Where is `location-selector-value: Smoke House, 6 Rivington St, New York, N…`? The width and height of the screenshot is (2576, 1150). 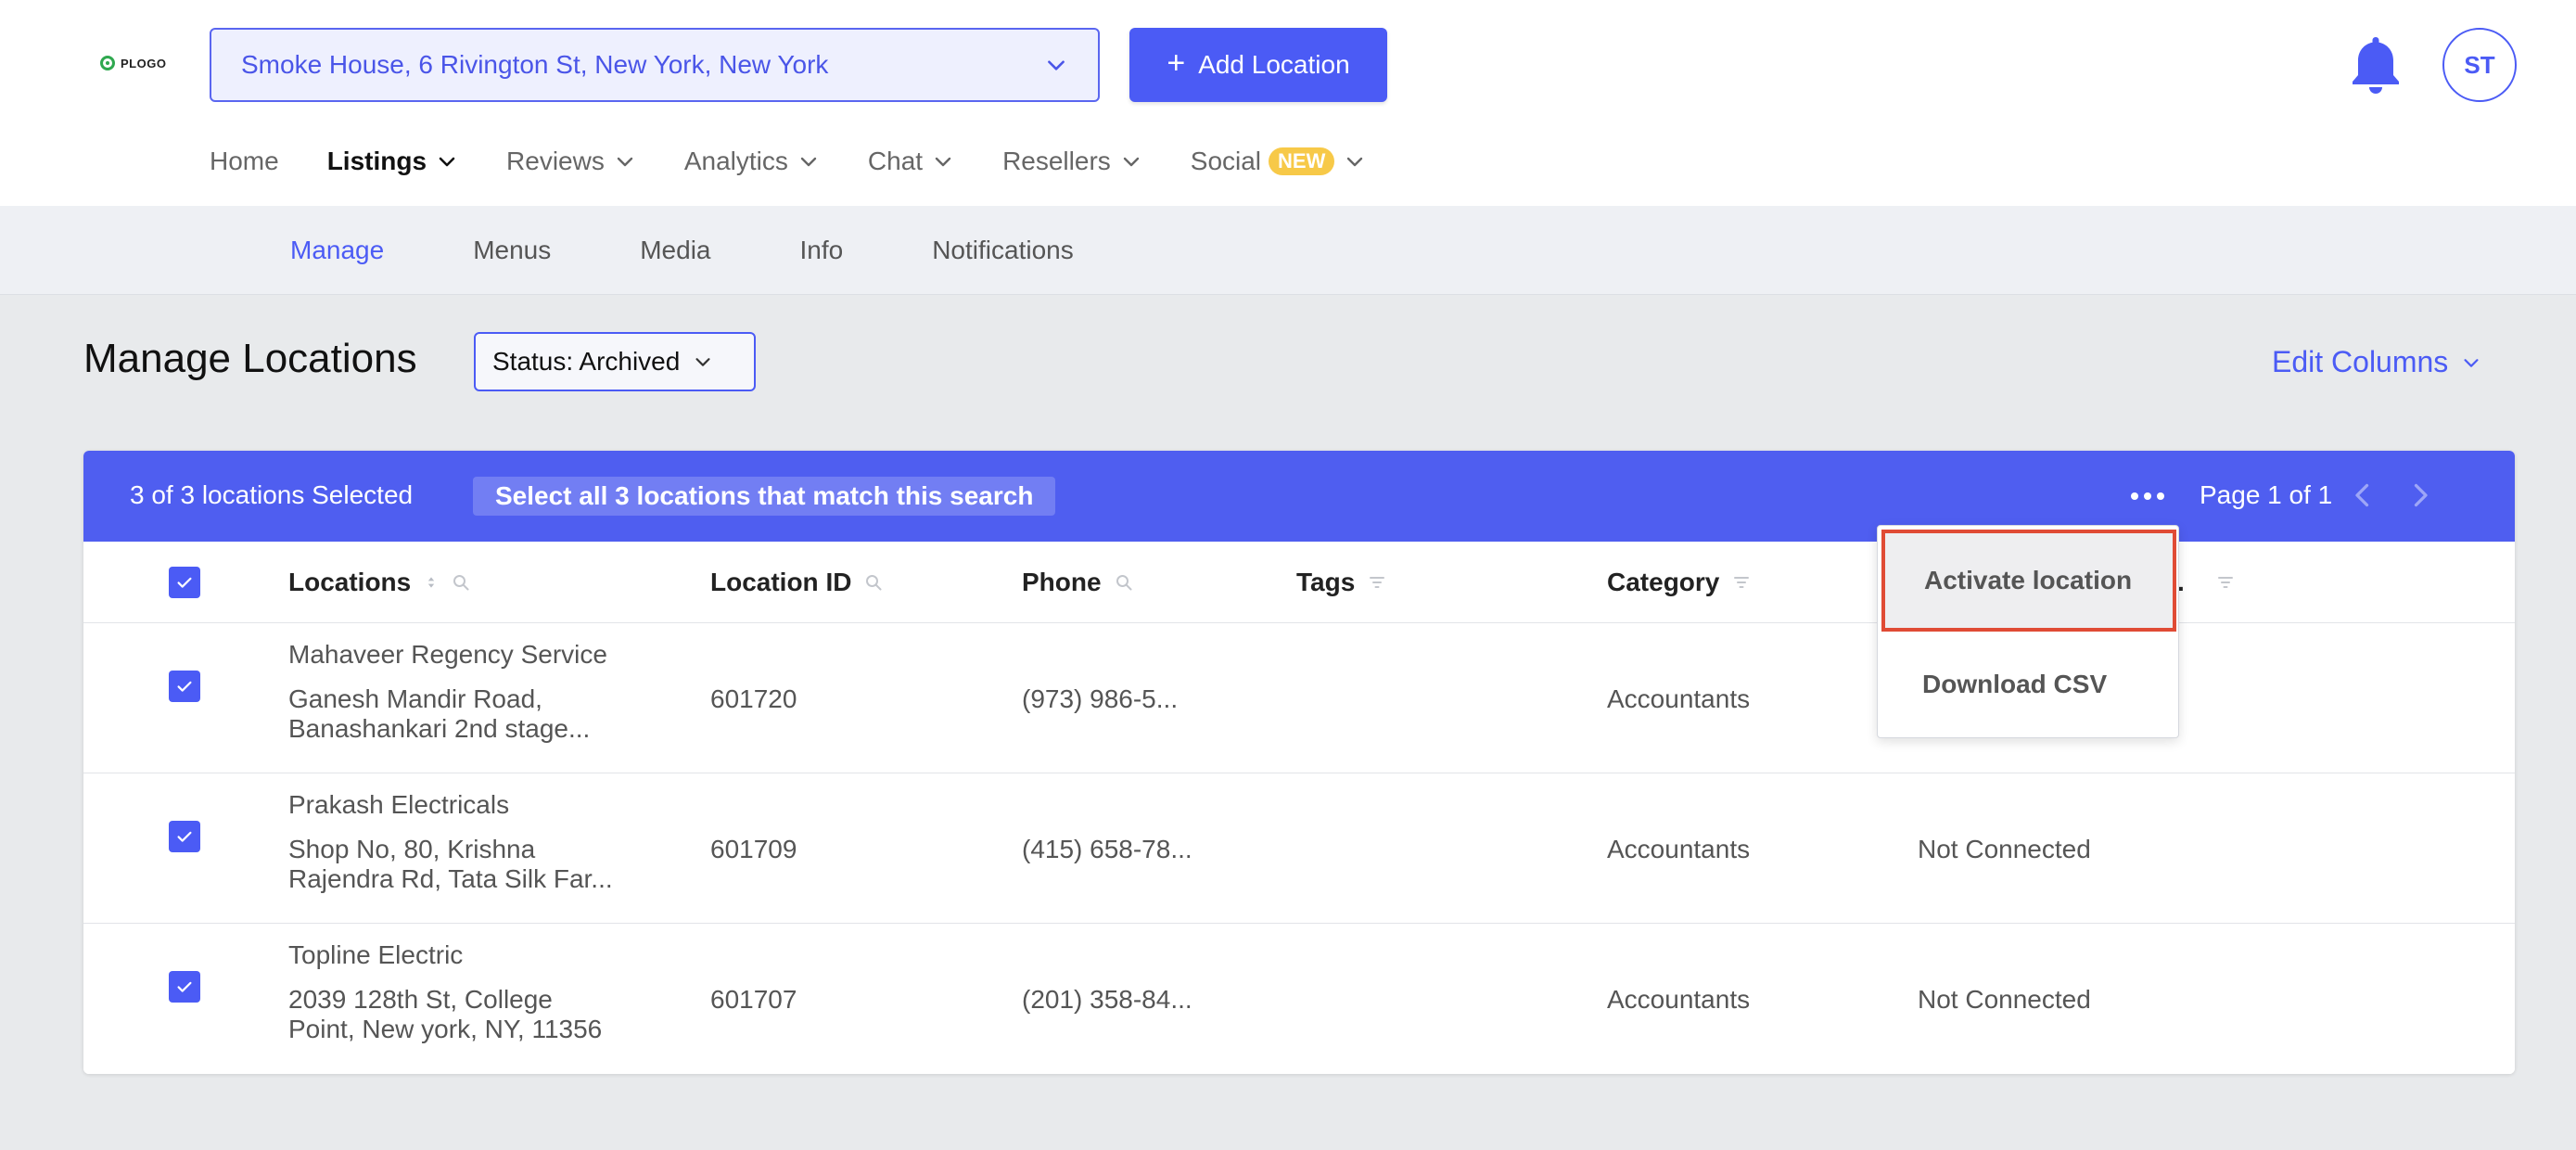 location-selector-value: Smoke House, 6 Rivington St, New York, N… is located at coordinates (535, 64).